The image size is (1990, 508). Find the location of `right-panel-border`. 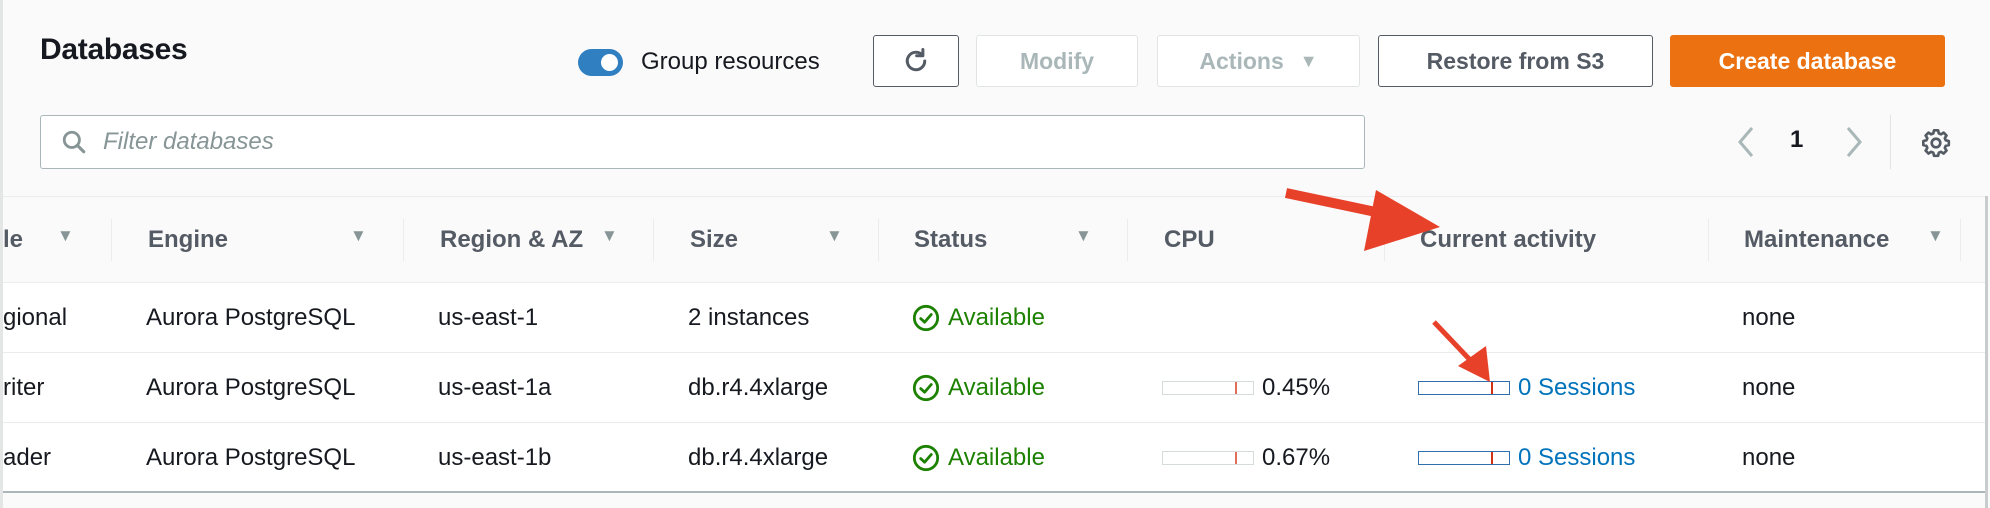

right-panel-border is located at coordinates (1986, 352).